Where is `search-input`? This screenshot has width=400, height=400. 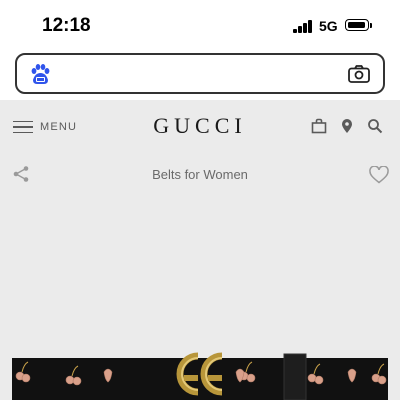 search-input is located at coordinates (203, 74).